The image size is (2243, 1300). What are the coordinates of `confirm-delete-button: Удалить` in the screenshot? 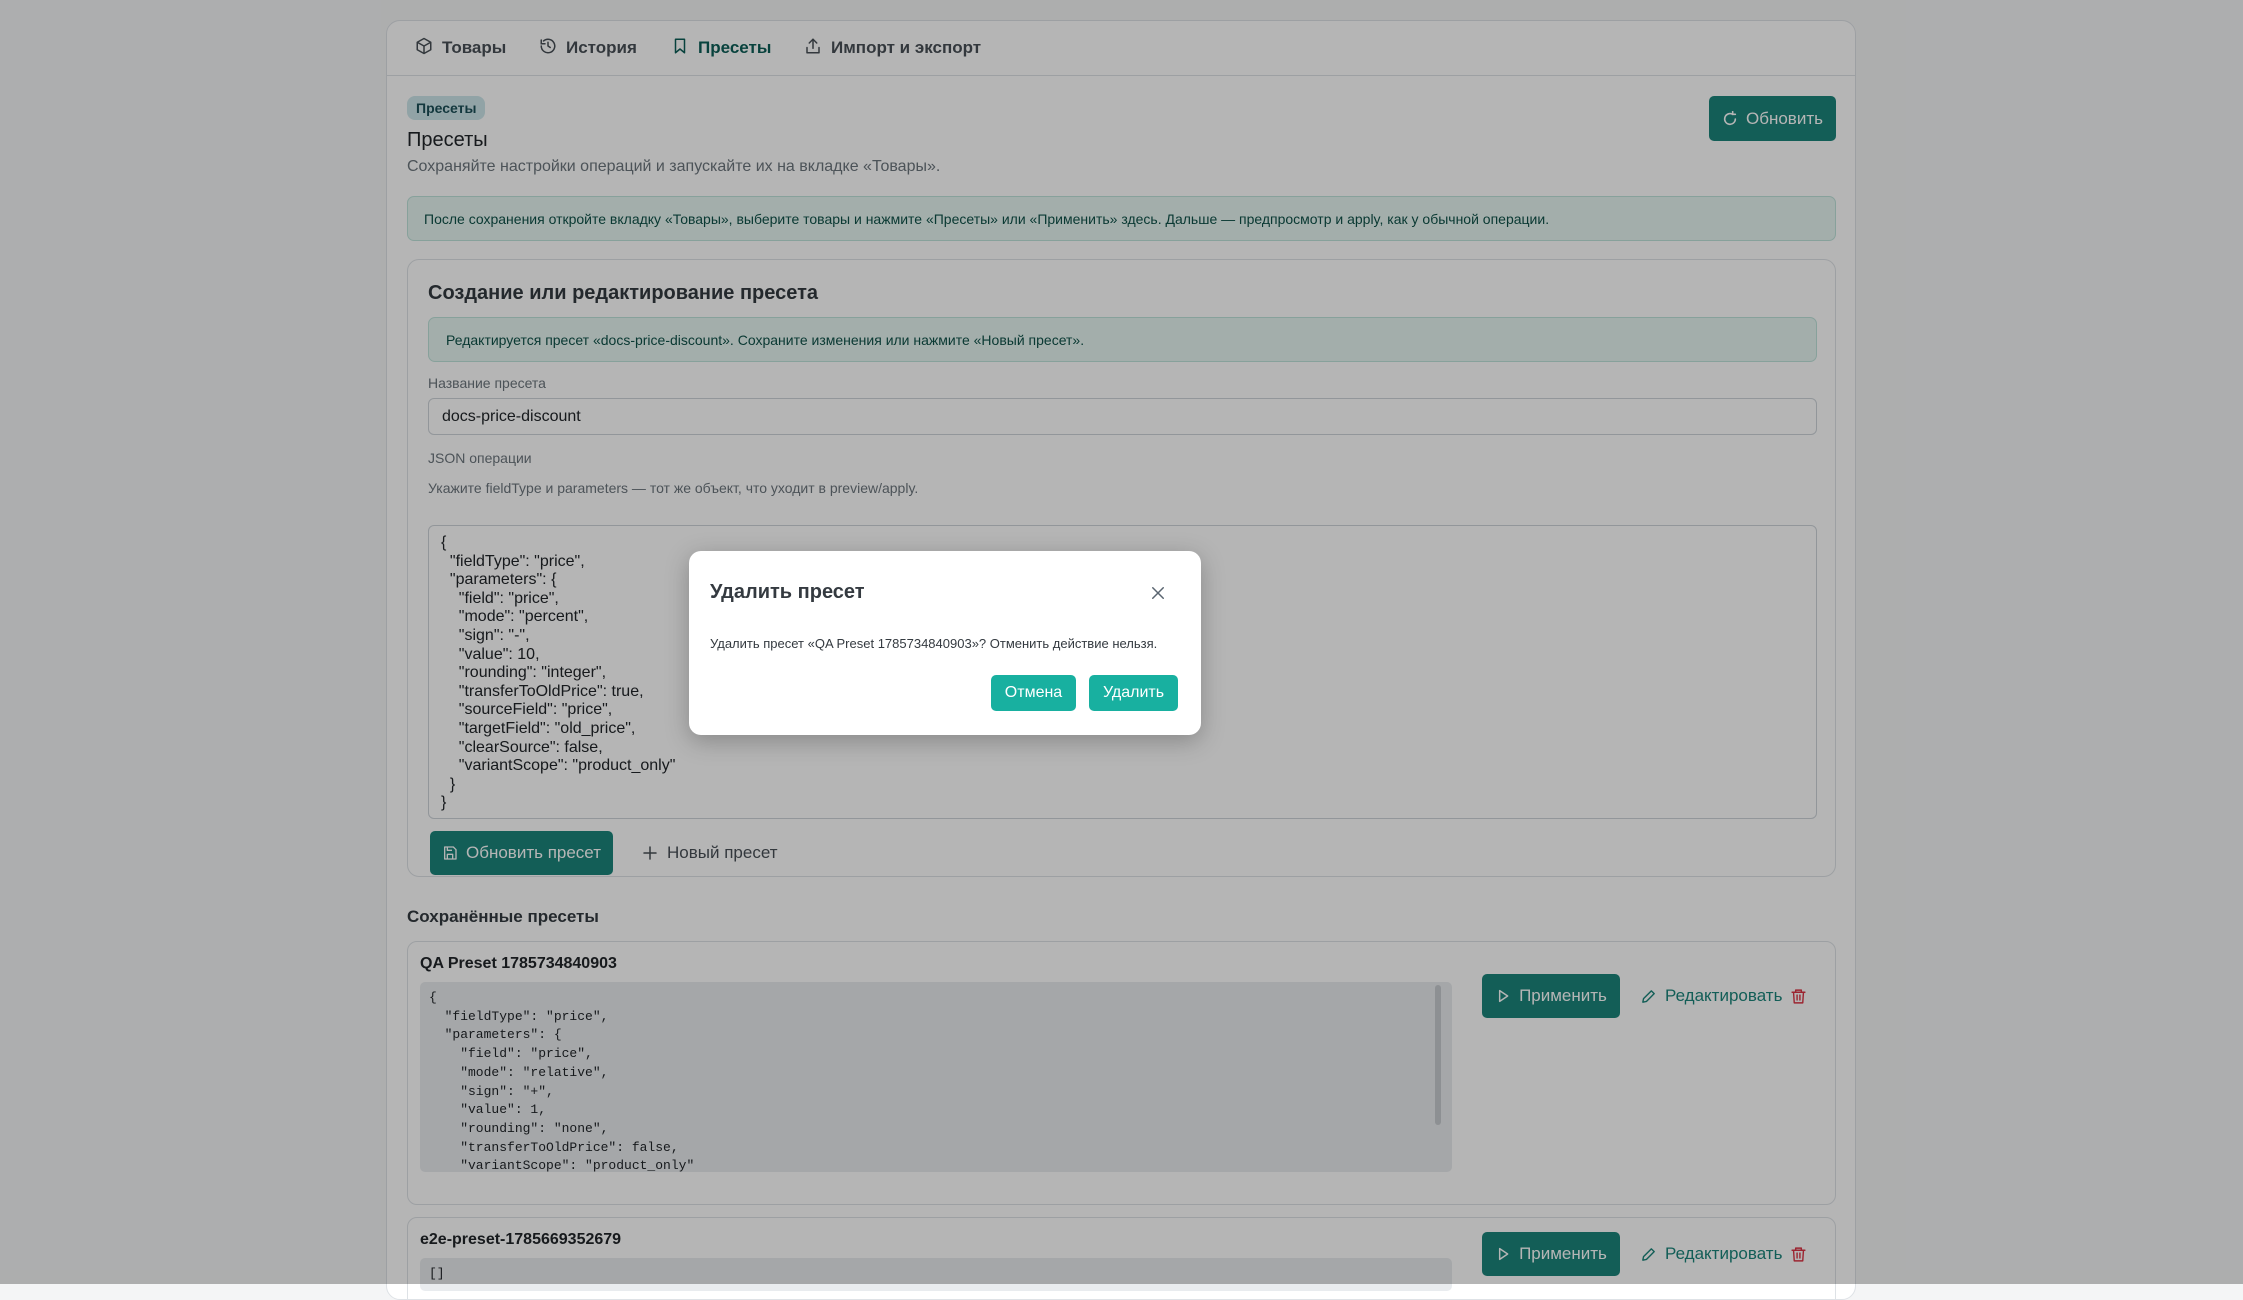 It's located at (1133, 693).